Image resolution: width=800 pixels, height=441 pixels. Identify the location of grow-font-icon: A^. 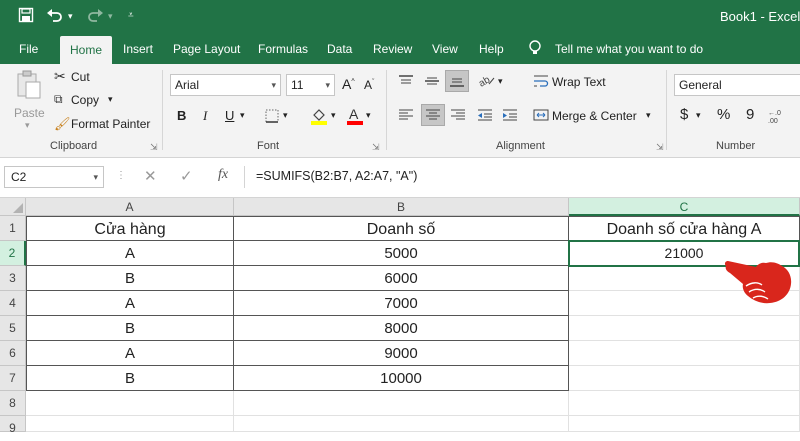
(348, 84).